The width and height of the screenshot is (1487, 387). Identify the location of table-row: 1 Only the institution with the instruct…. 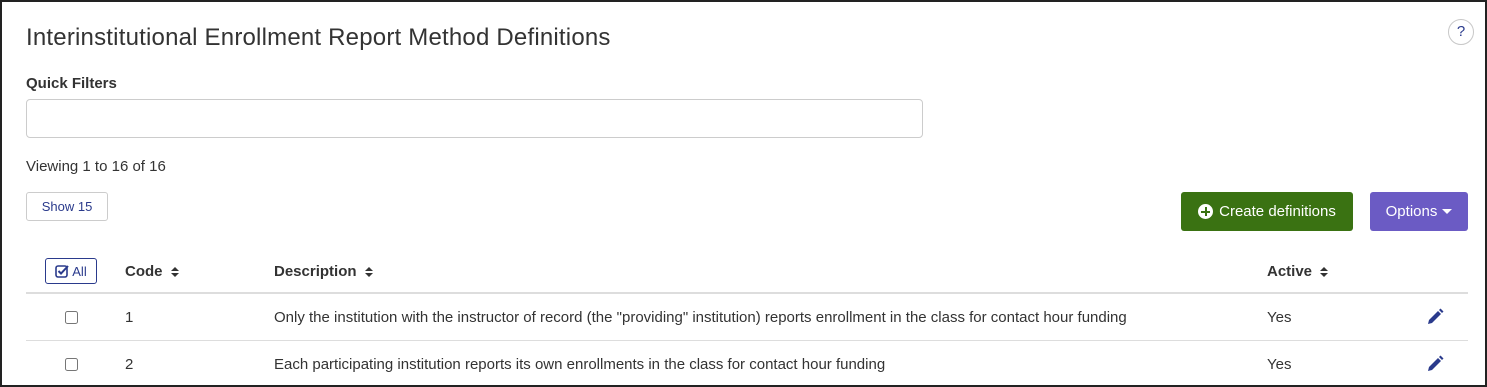
(747, 317).